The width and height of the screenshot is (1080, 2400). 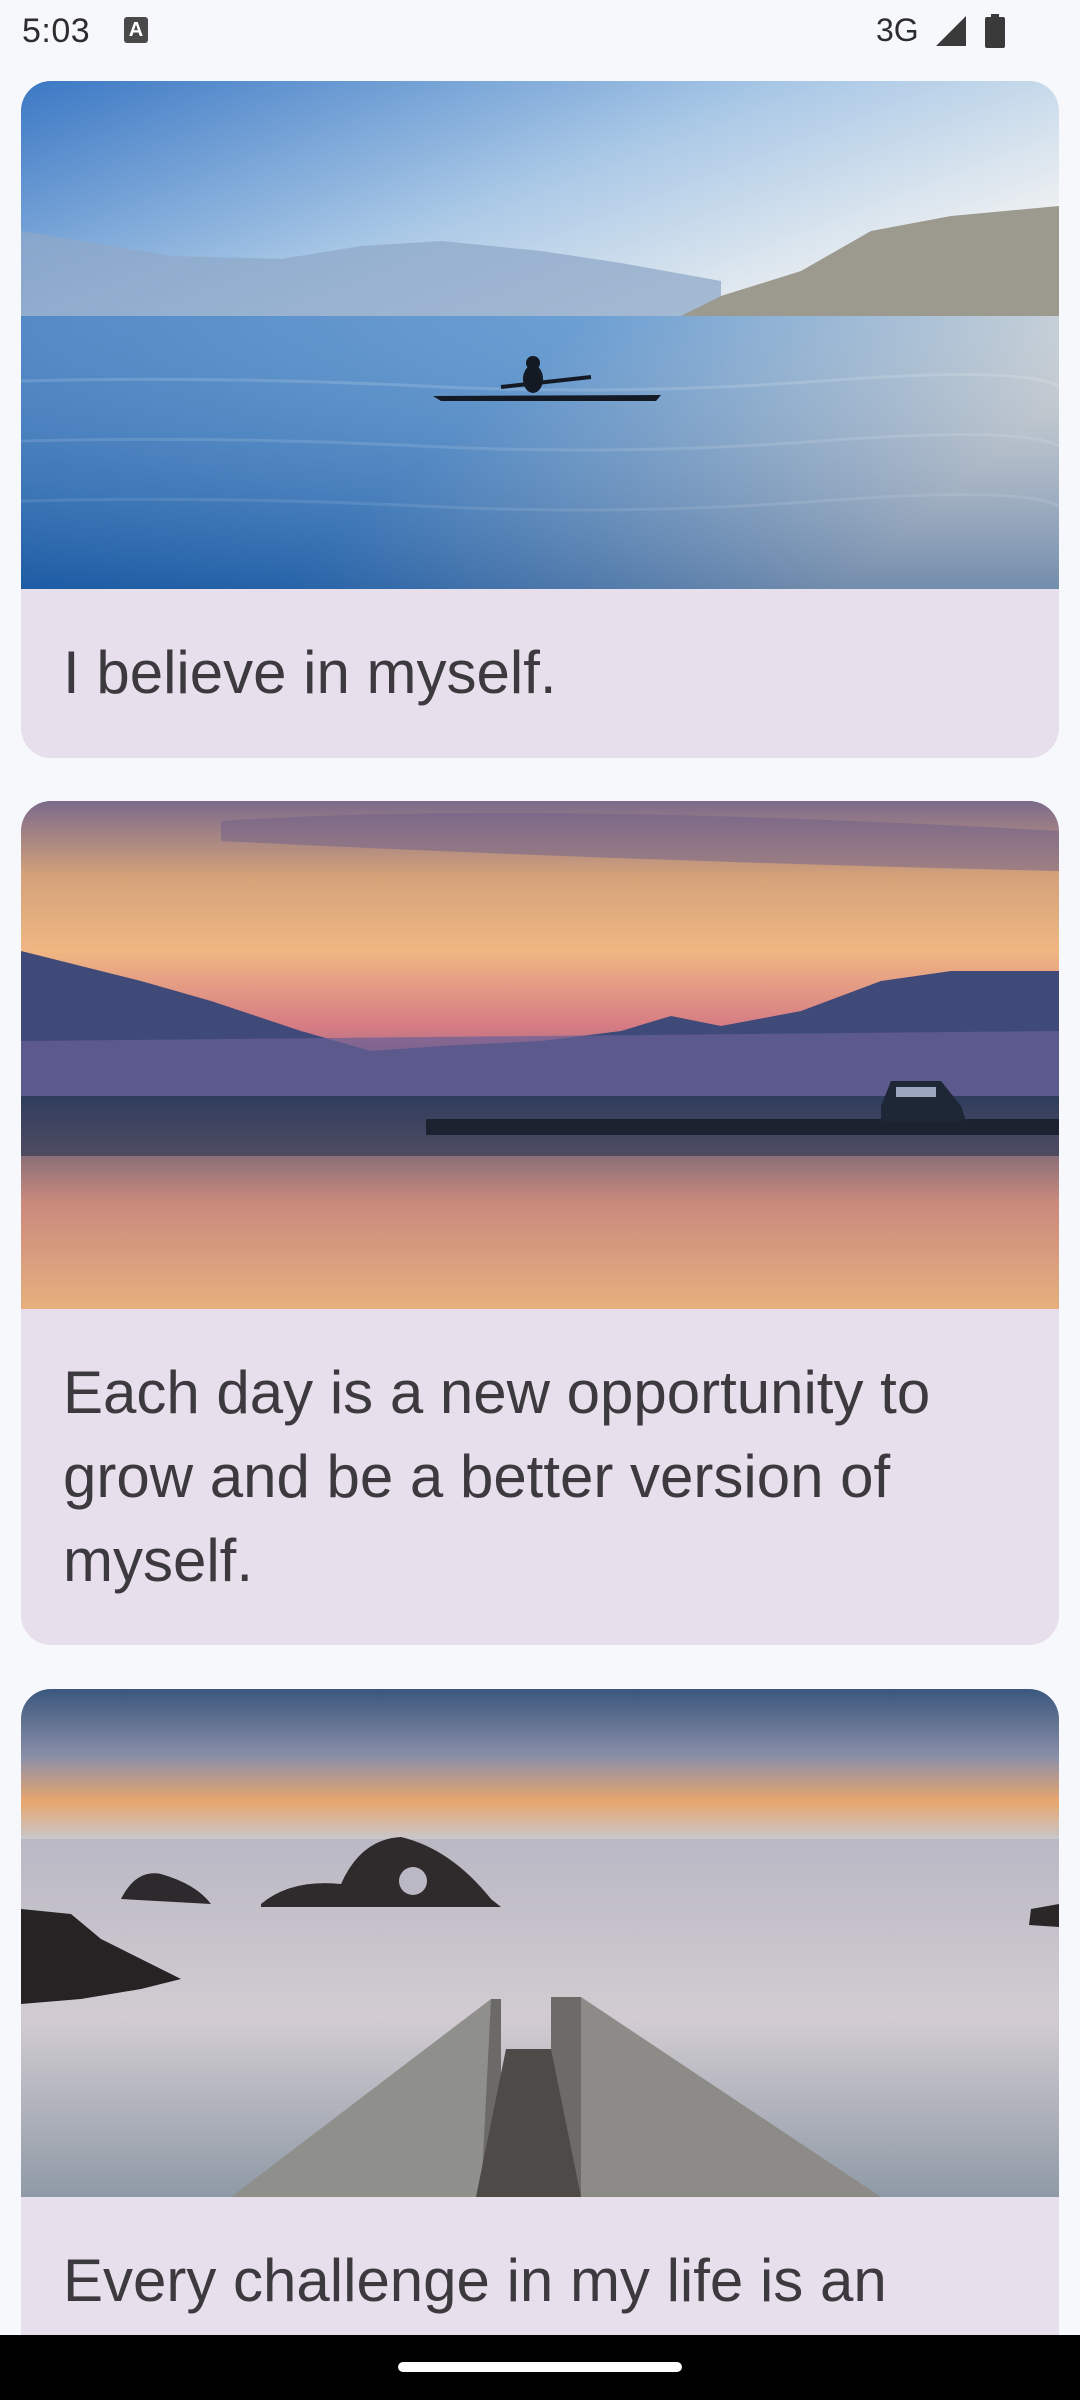 I want to click on affirmation-text: Every challenge in my life is an, so click(x=475, y=2280).